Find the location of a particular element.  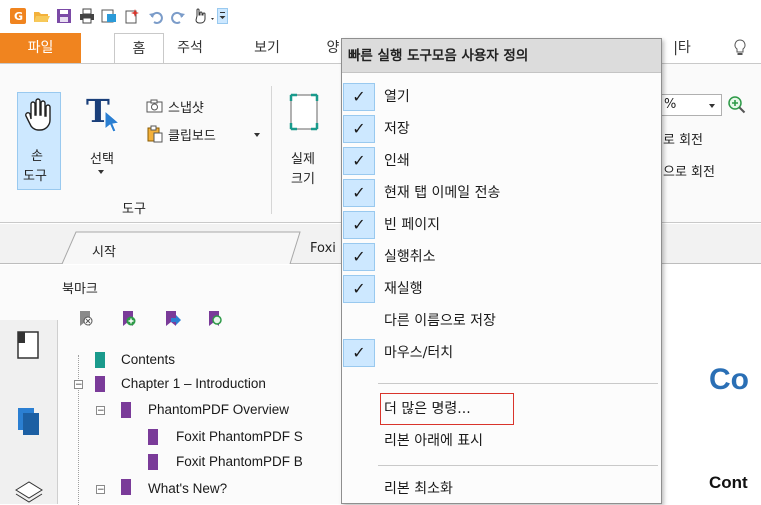

tab-home: 홈 is located at coordinates (139, 49).